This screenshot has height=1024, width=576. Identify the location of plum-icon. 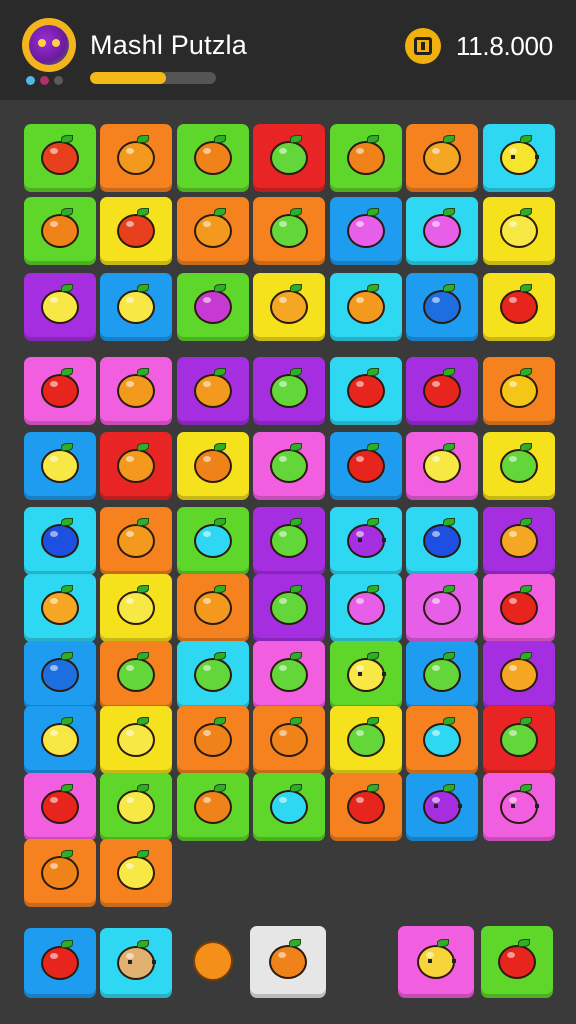
(213, 304).